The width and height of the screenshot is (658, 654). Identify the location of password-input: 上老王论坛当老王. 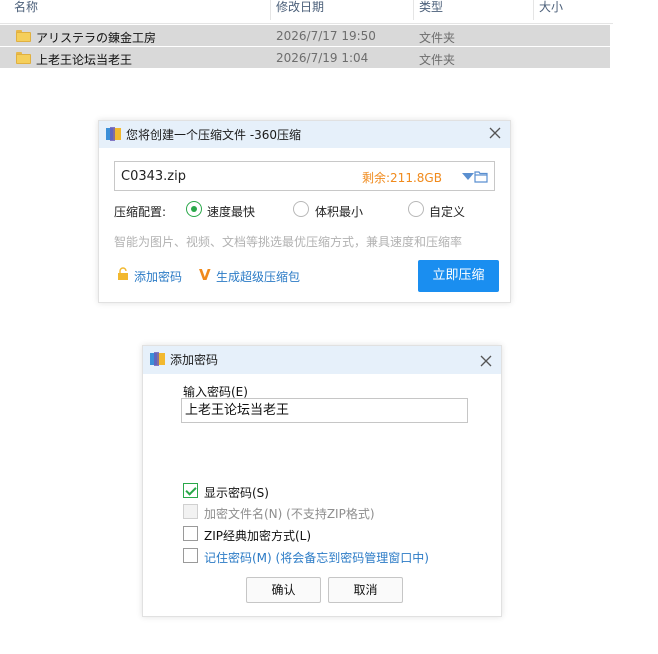
(324, 410).